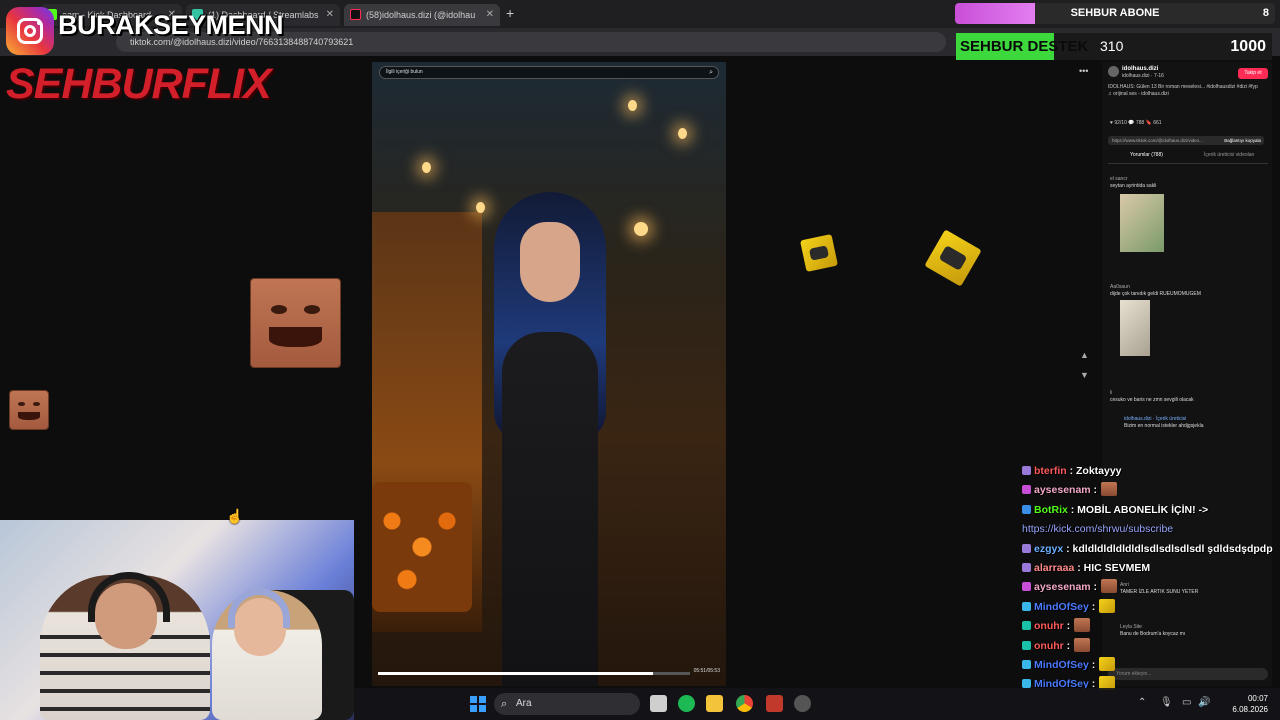 Image resolution: width=1280 pixels, height=720 pixels. Describe the element at coordinates (549, 72) in the screenshot. I see `video-search-input: İlgili içeriği bulun ⌕` at that location.